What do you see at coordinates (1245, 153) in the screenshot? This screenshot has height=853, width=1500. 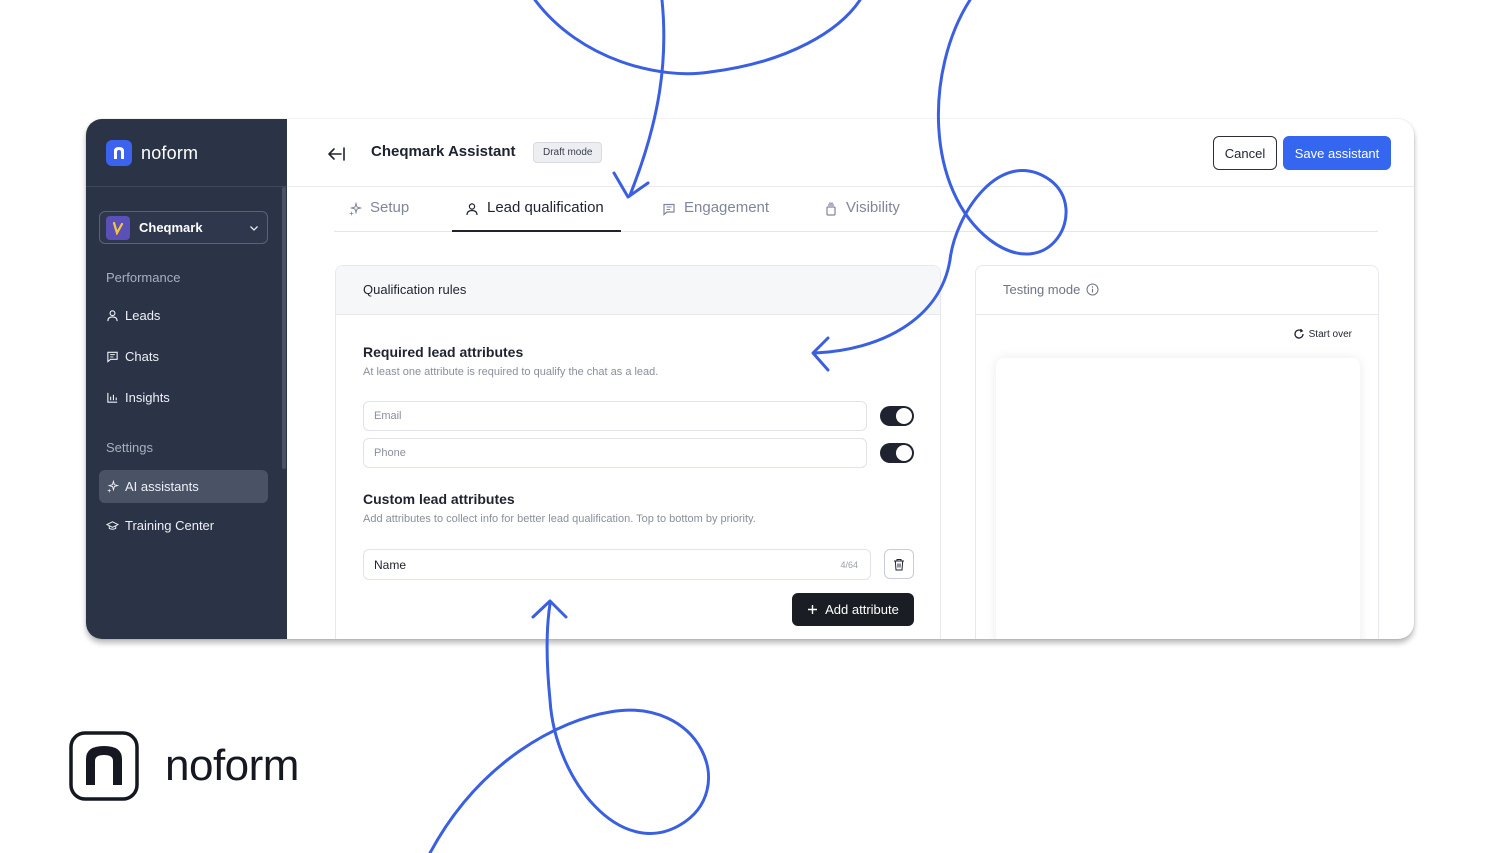 I see `cancel-button: Cancel` at bounding box center [1245, 153].